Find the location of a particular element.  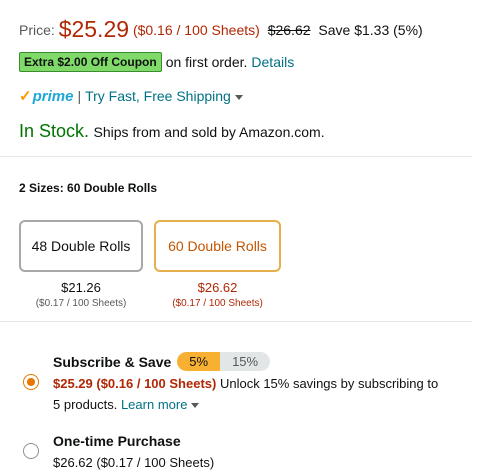

discount-pill-15: 15% is located at coordinates (245, 361).